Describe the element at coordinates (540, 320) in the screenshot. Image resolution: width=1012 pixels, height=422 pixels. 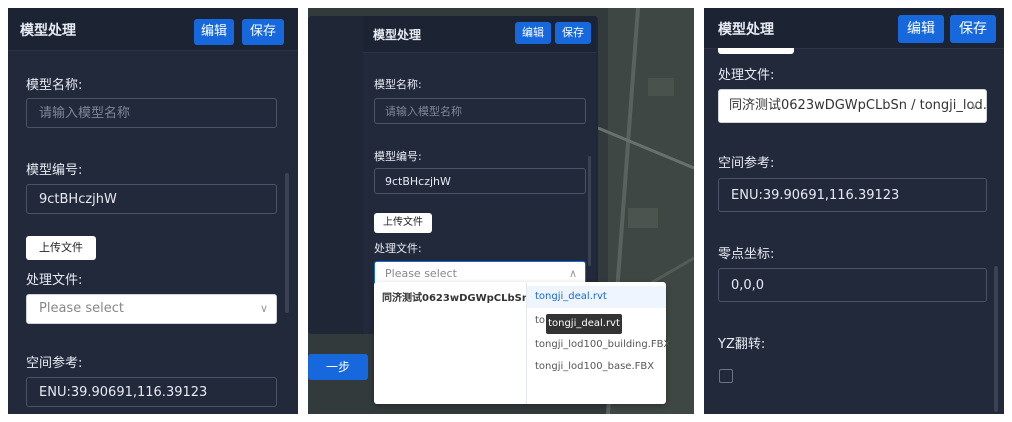
I see `cascader-file-label: to` at that location.